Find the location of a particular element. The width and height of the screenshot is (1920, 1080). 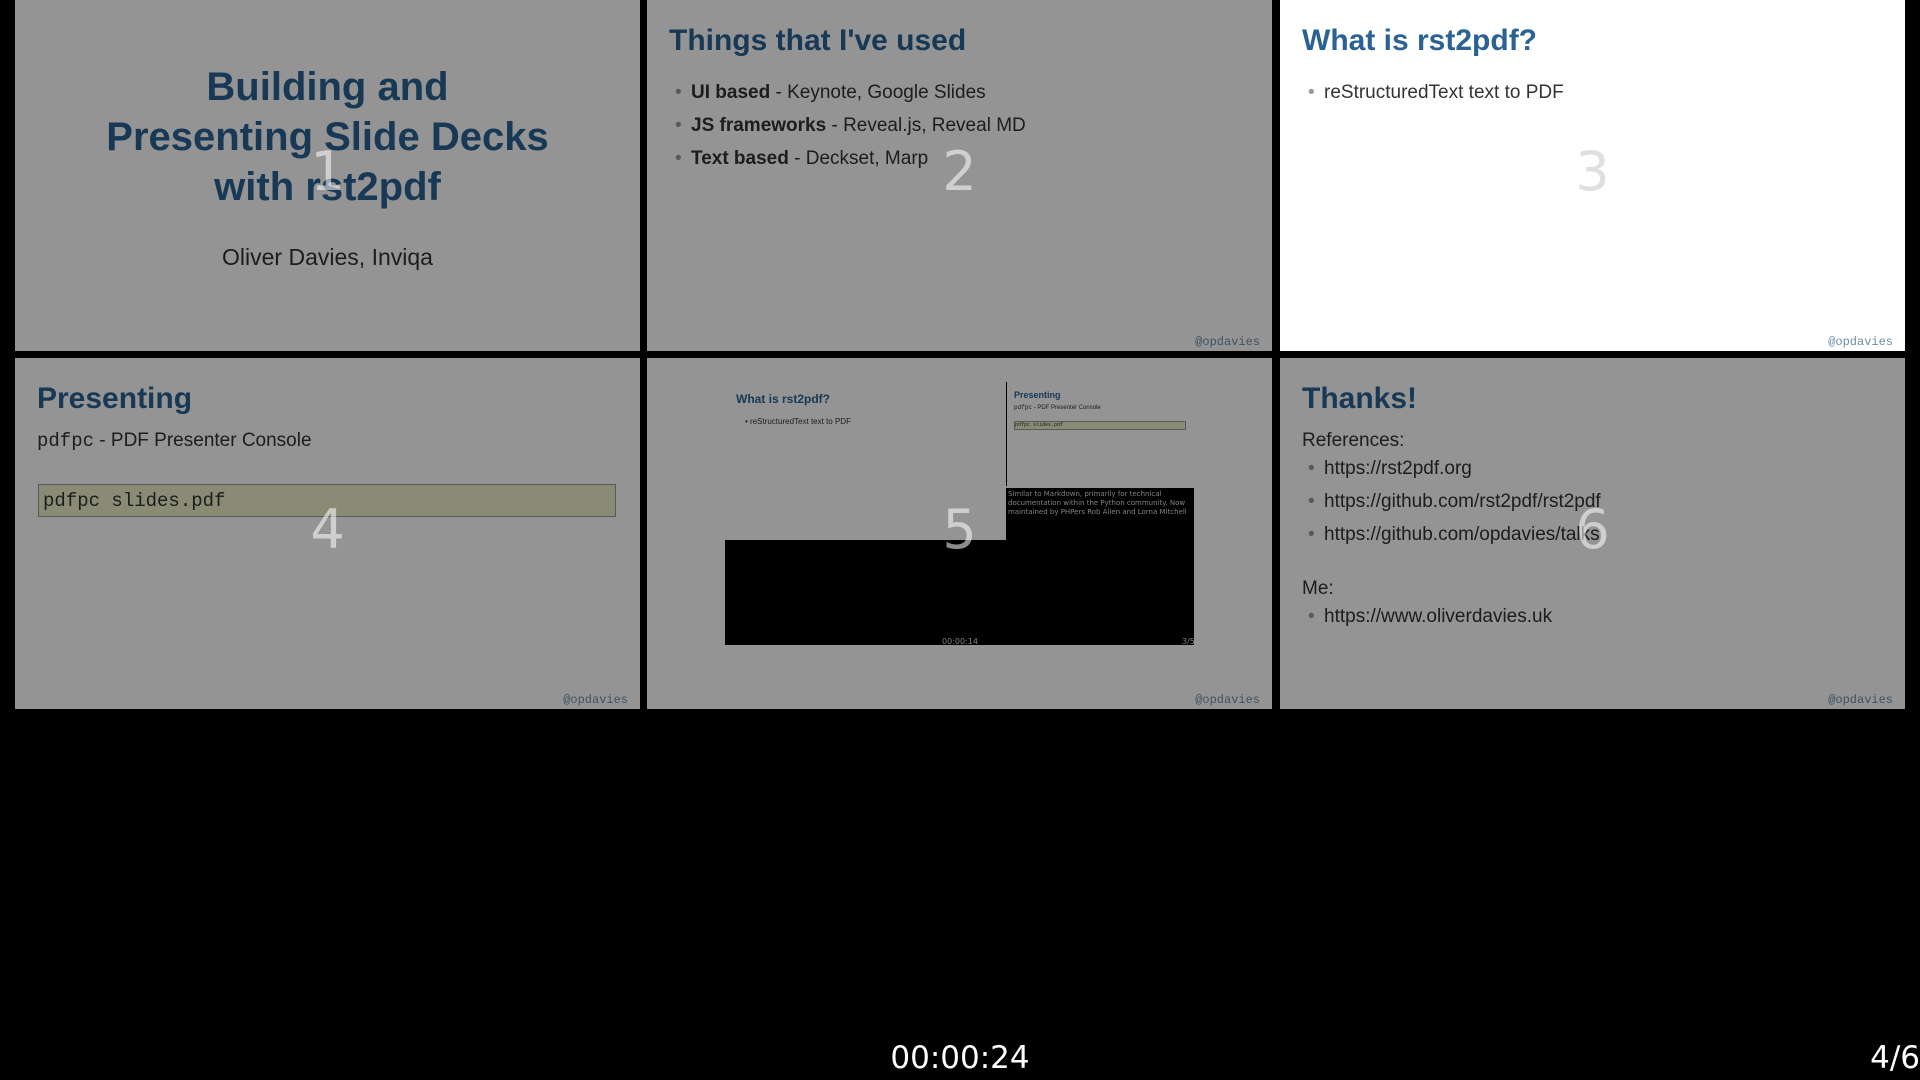

mini-divider is located at coordinates (1006, 434).